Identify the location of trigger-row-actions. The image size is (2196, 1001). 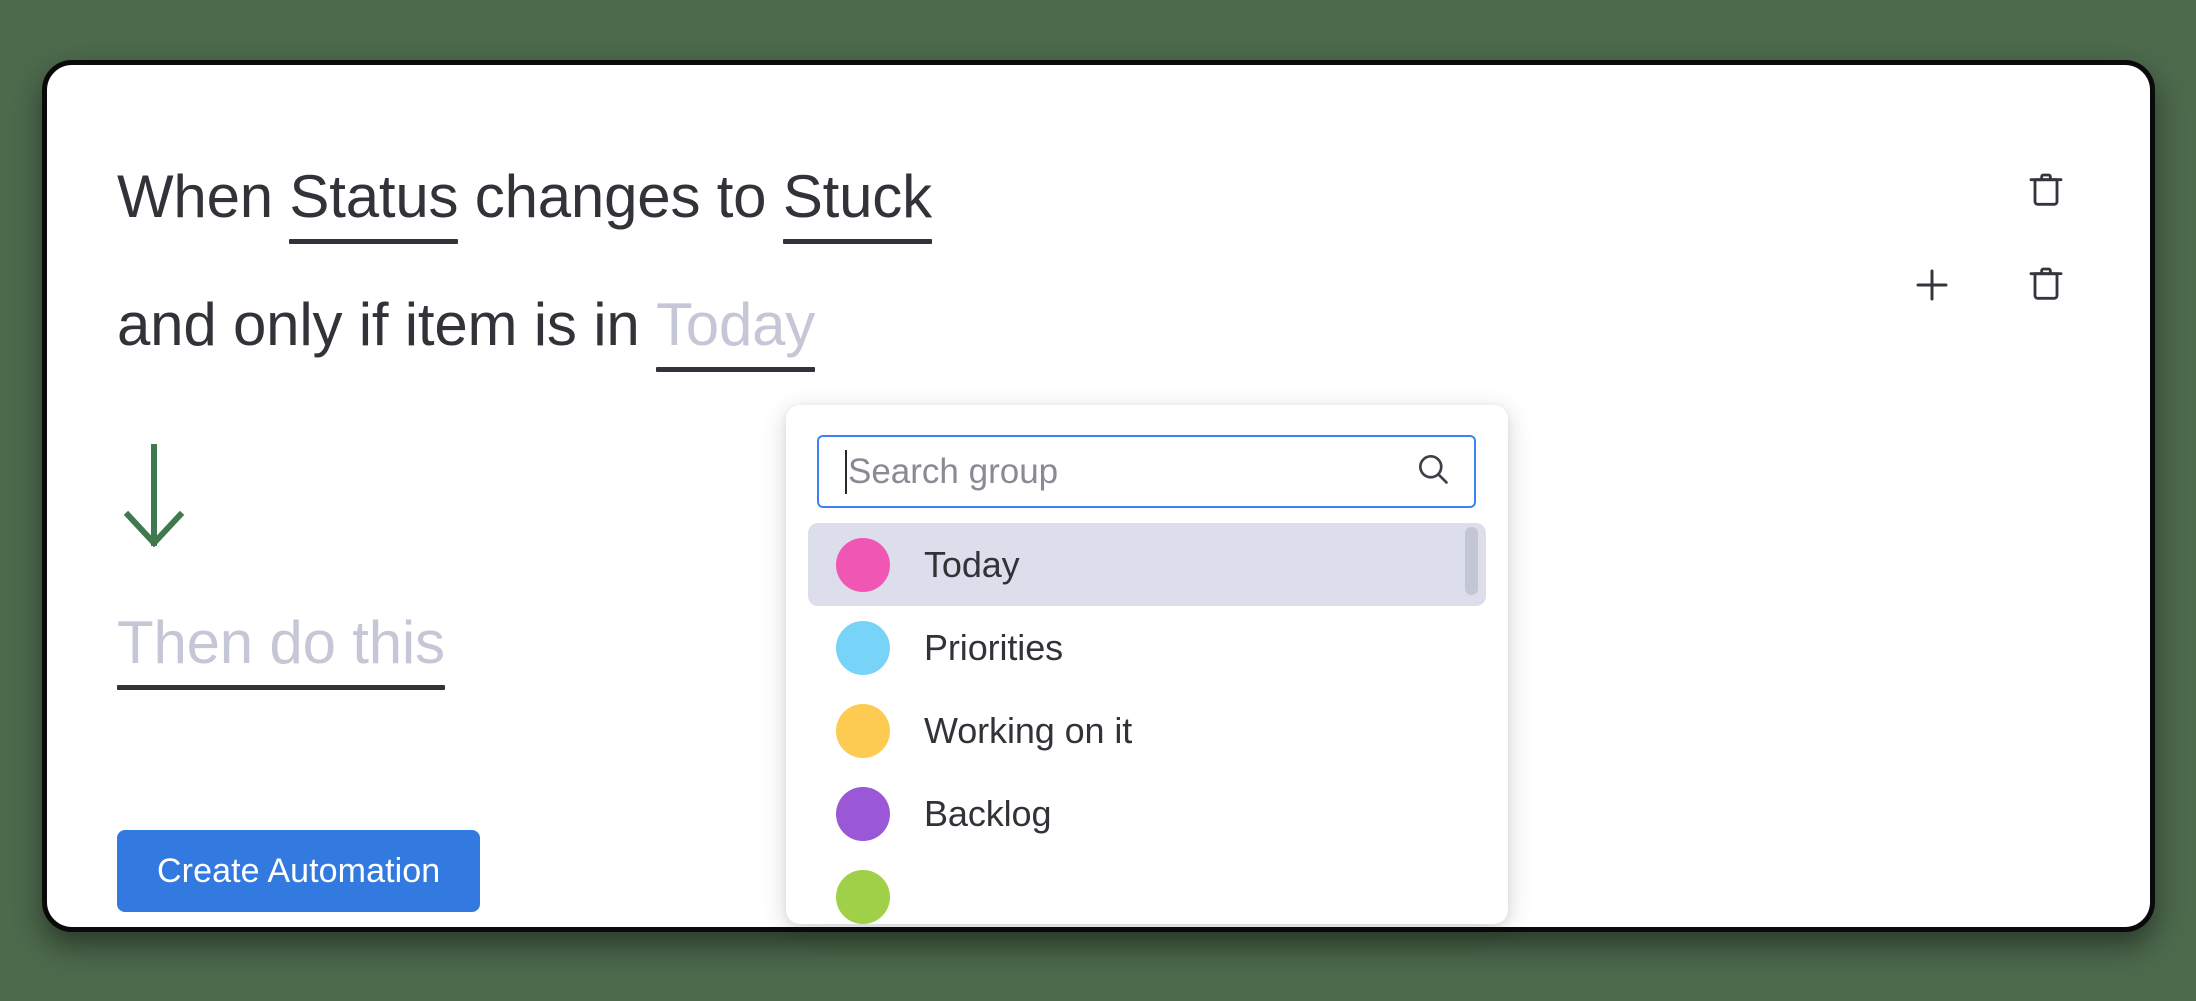
(2046, 191).